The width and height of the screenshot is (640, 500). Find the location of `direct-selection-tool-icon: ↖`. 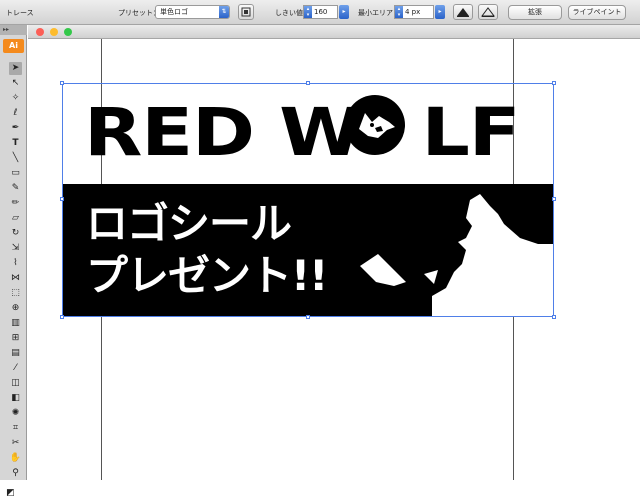

direct-selection-tool-icon: ↖ is located at coordinates (15, 83).